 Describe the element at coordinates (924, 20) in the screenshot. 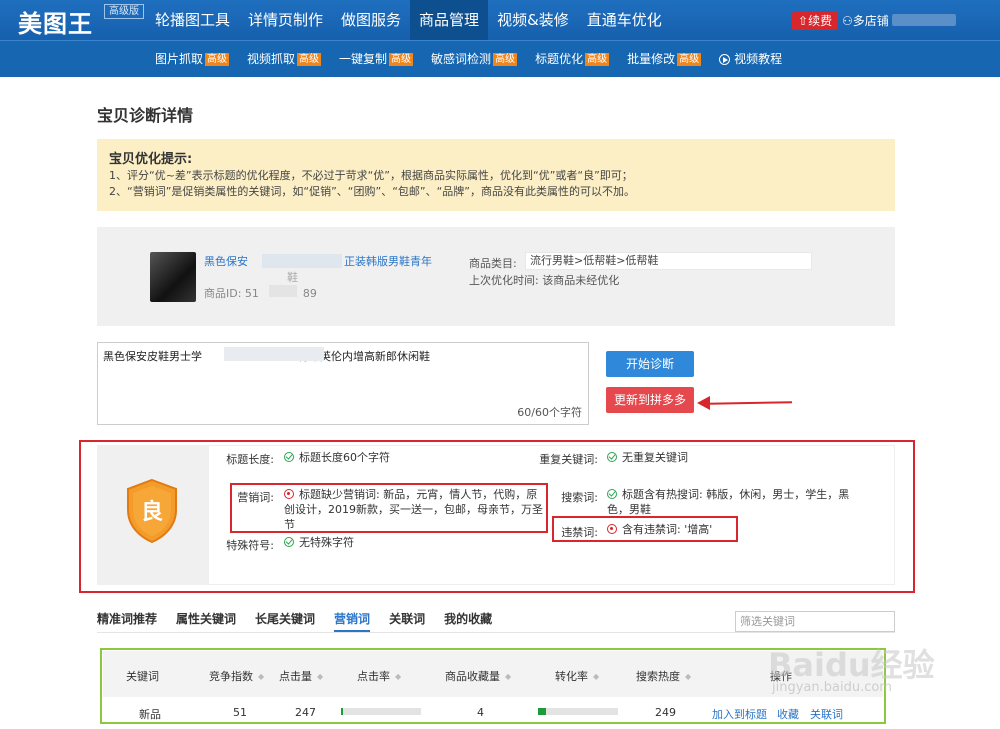

I see `account-name-redacted` at that location.